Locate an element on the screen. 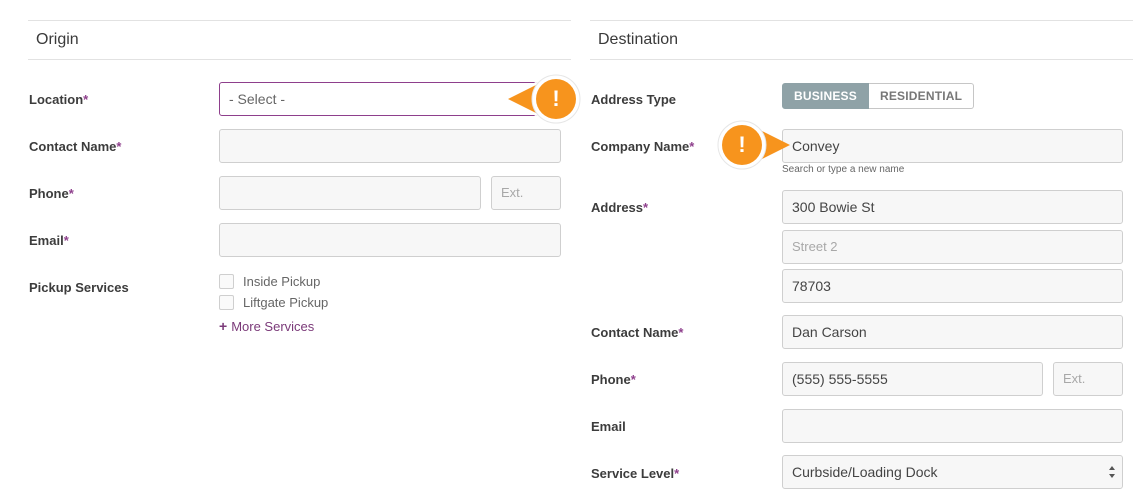 The height and width of the screenshot is (503, 1143). location-alert-callout: ! is located at coordinates (545, 99).